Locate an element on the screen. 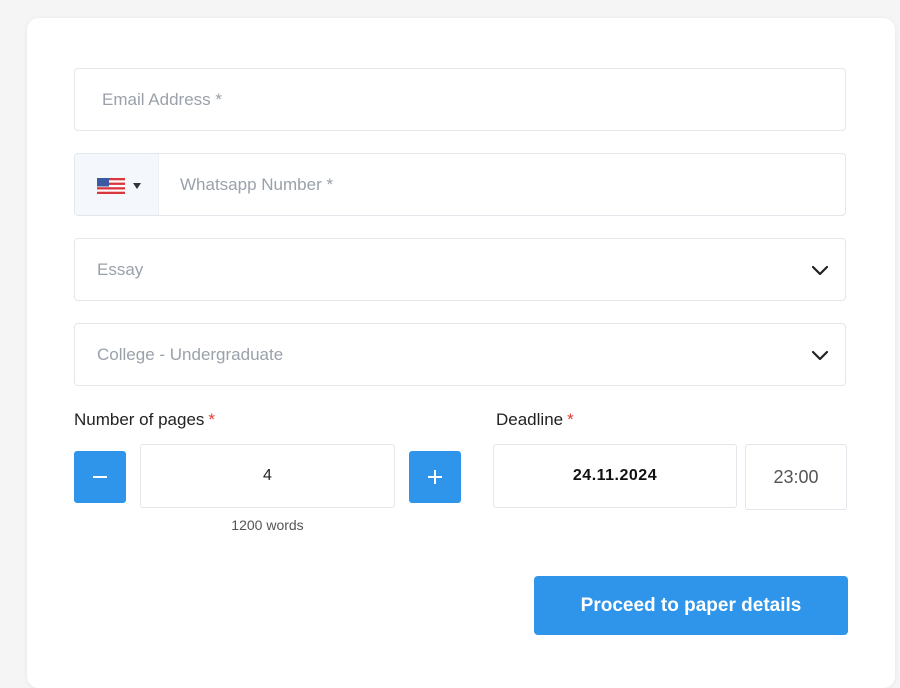 This screenshot has width=900, height=688. pages-label: Number of pages * is located at coordinates (144, 420).